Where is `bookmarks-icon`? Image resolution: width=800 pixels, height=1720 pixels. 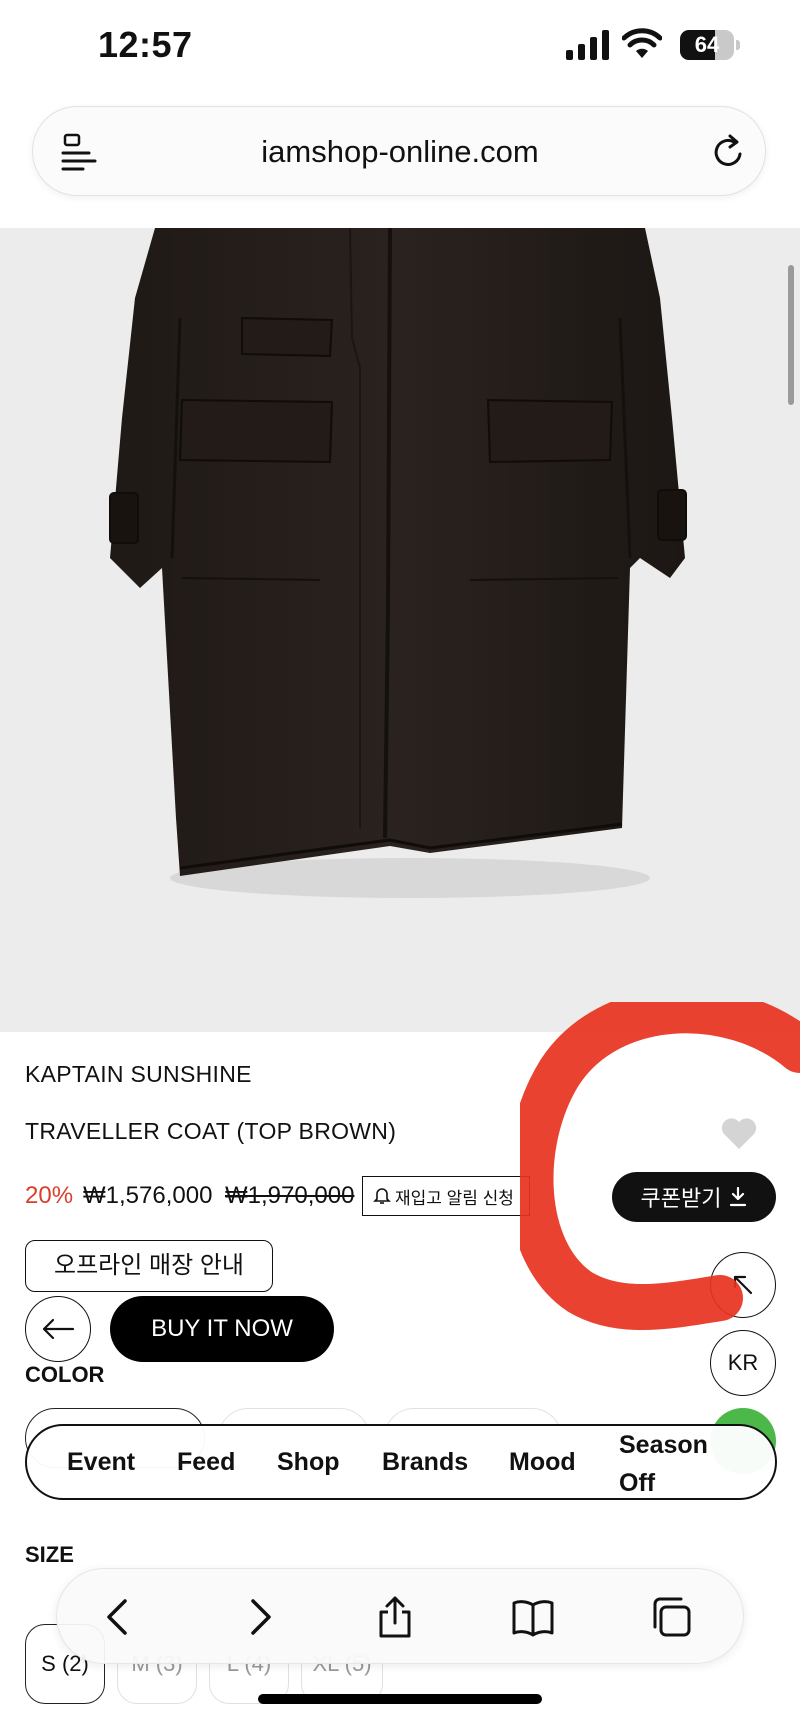
bookmarks-icon is located at coordinates (533, 1617).